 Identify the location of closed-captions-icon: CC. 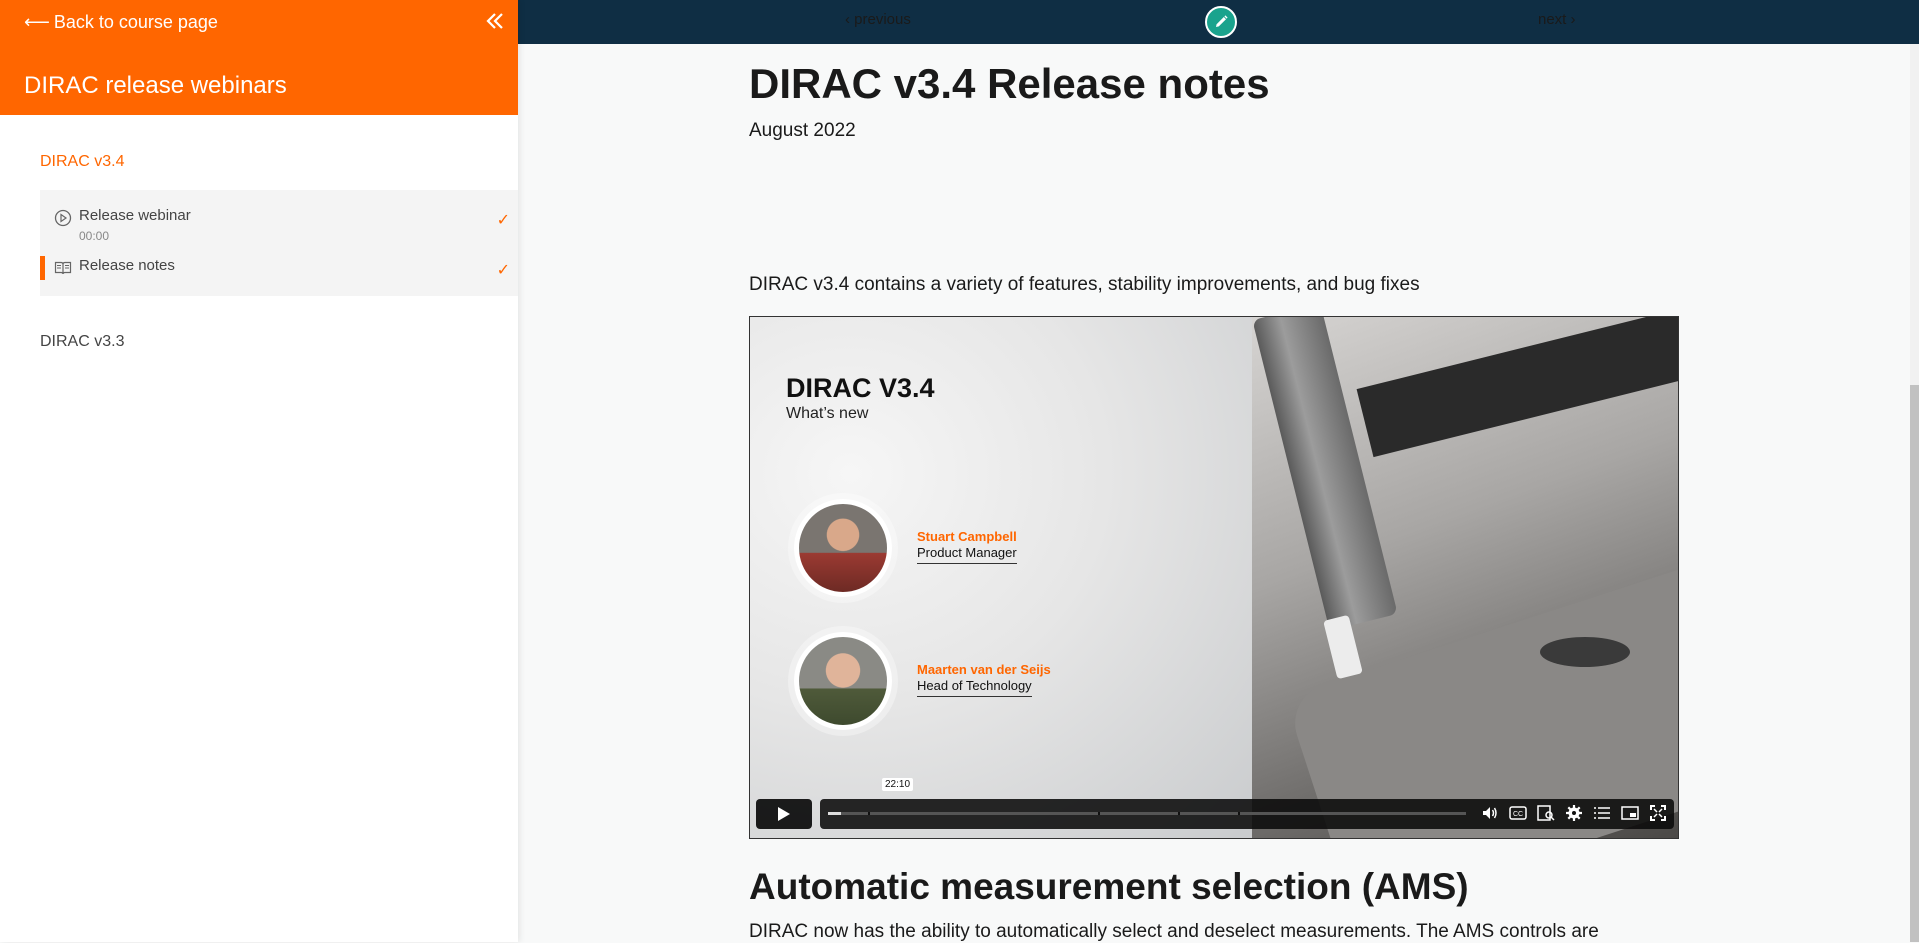
(1518, 813).